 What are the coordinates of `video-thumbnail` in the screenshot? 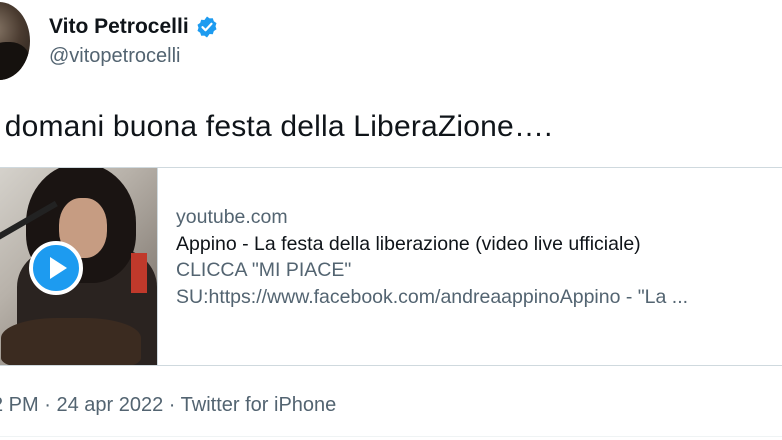 It's located at (79, 266).